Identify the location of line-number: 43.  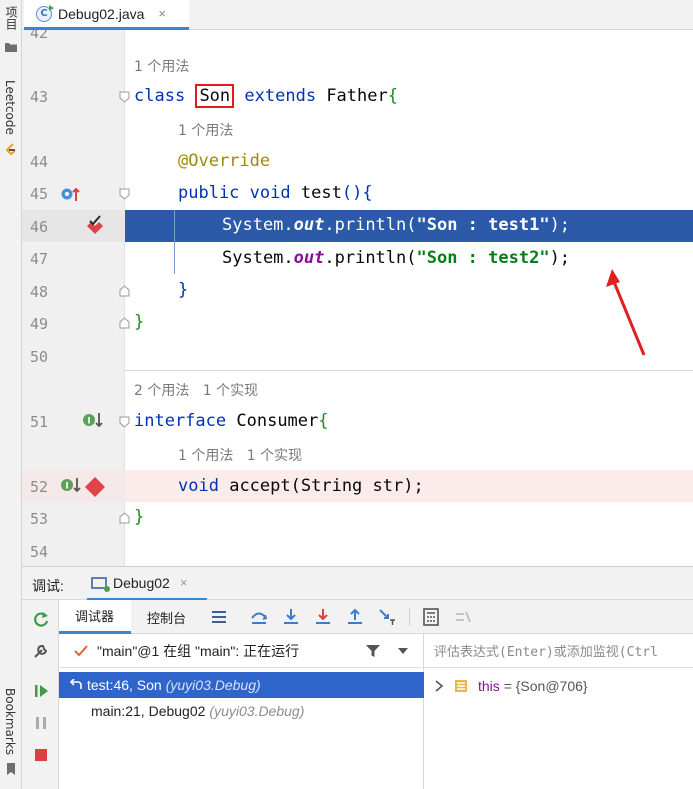
(39, 97).